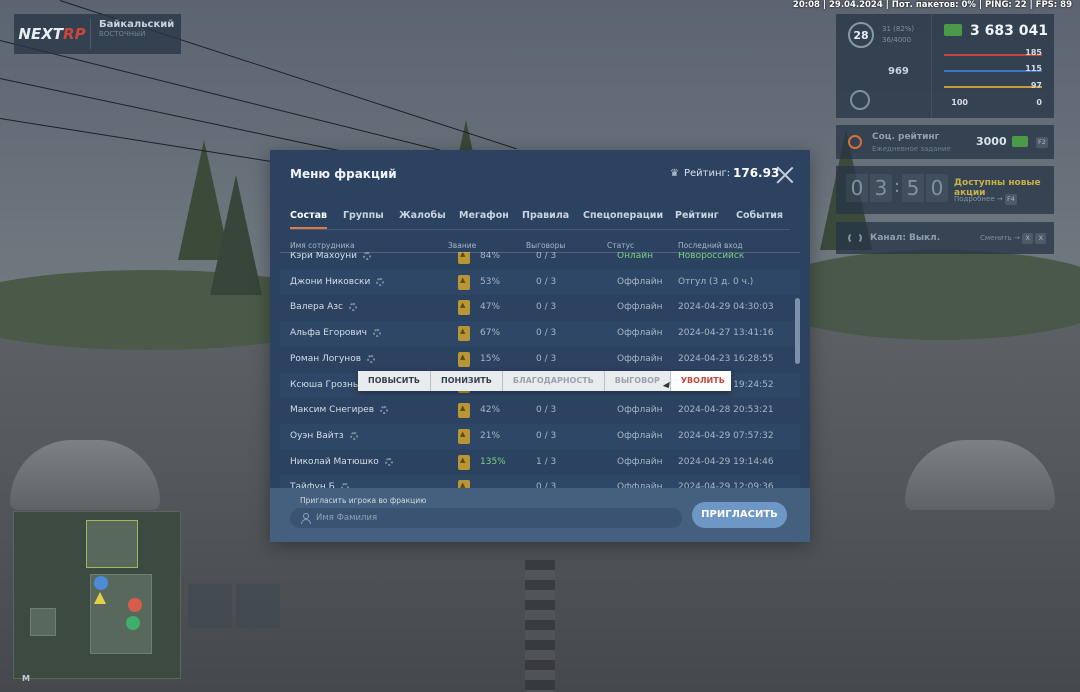  I want to click on tab-events: События, so click(759, 215).